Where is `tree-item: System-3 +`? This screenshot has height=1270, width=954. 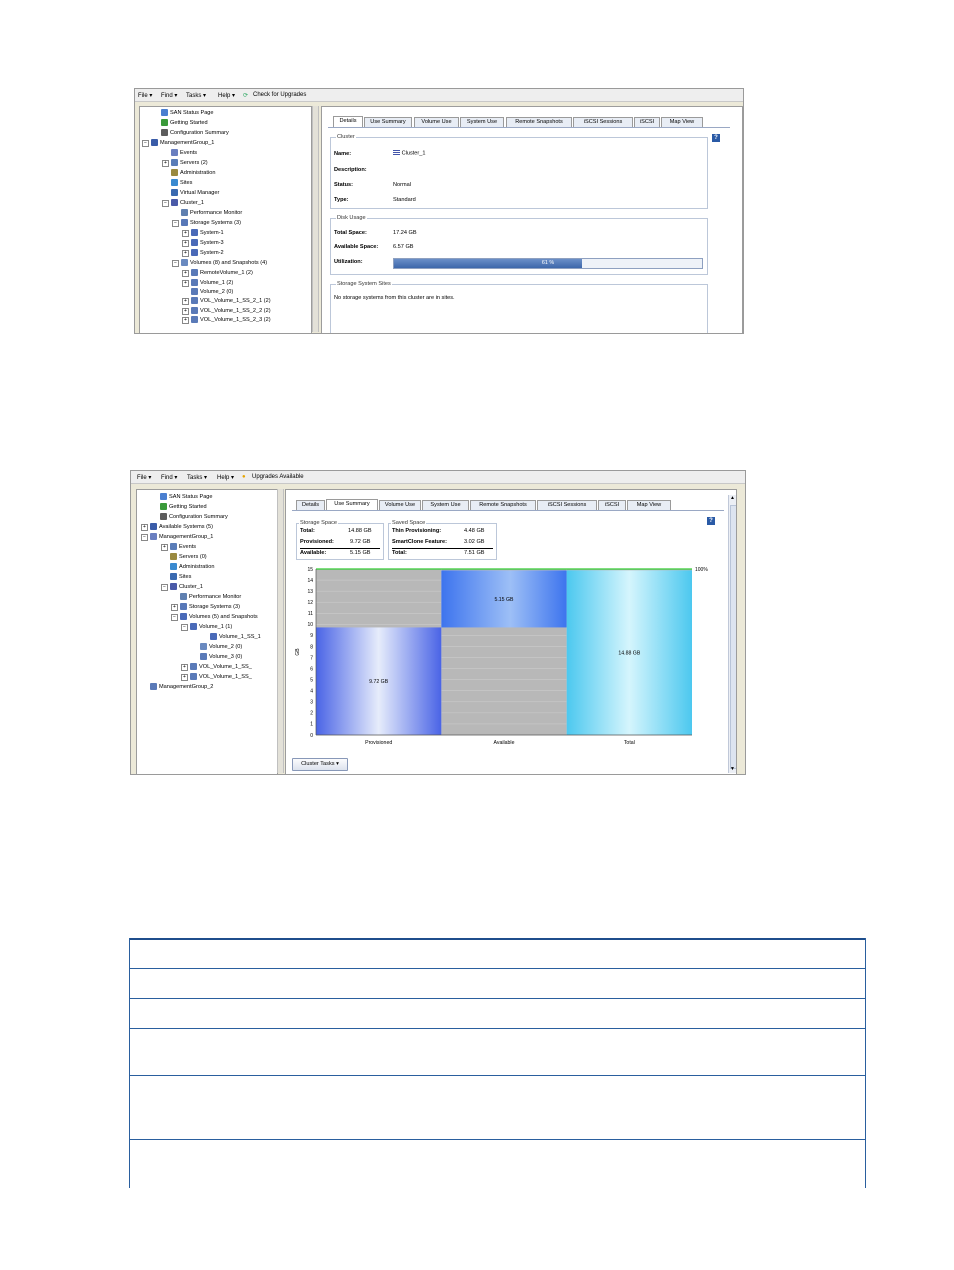
tree-item: System-3 + is located at coordinates (203, 243).